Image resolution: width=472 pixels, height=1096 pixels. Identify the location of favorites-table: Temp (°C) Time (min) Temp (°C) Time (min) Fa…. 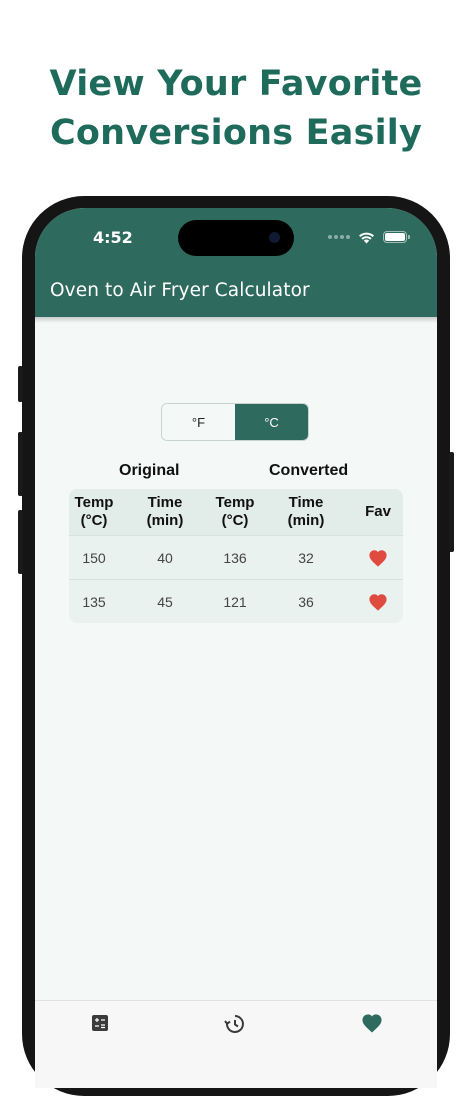
(236, 556).